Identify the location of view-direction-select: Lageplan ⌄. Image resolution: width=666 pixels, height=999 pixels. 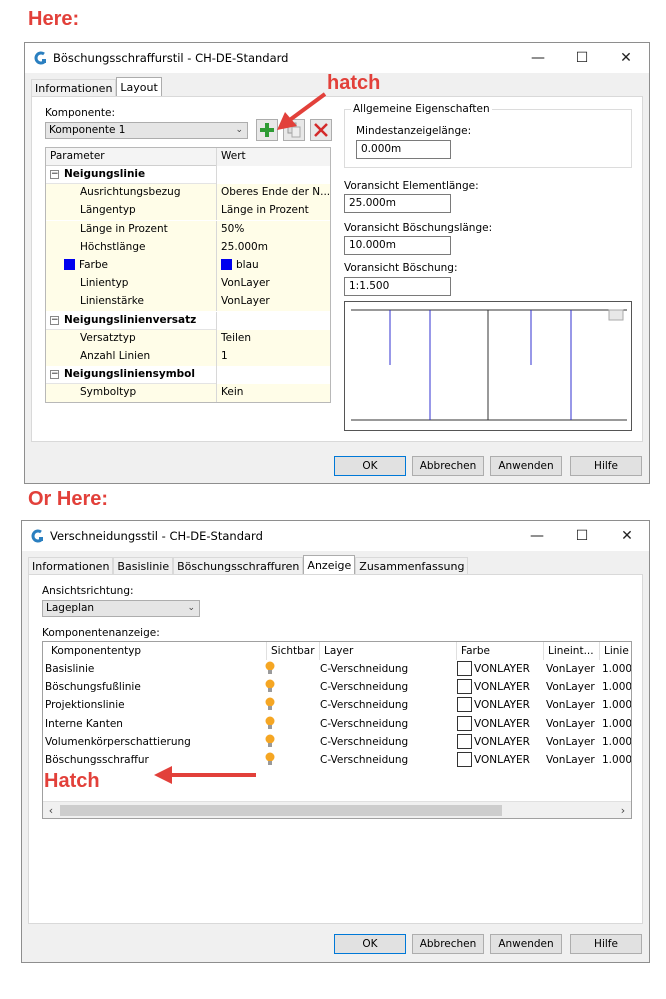
(121, 608).